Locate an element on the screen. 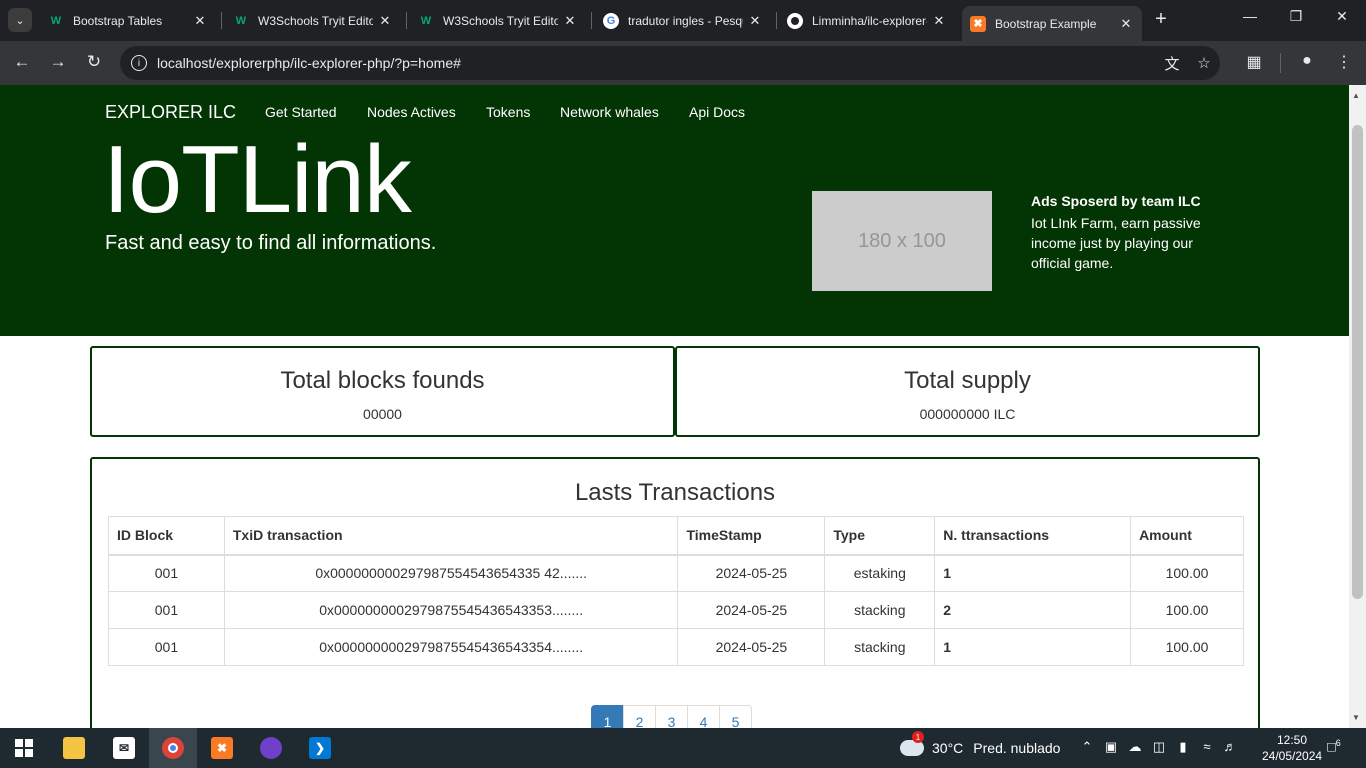  chrome-icon is located at coordinates (173, 748).